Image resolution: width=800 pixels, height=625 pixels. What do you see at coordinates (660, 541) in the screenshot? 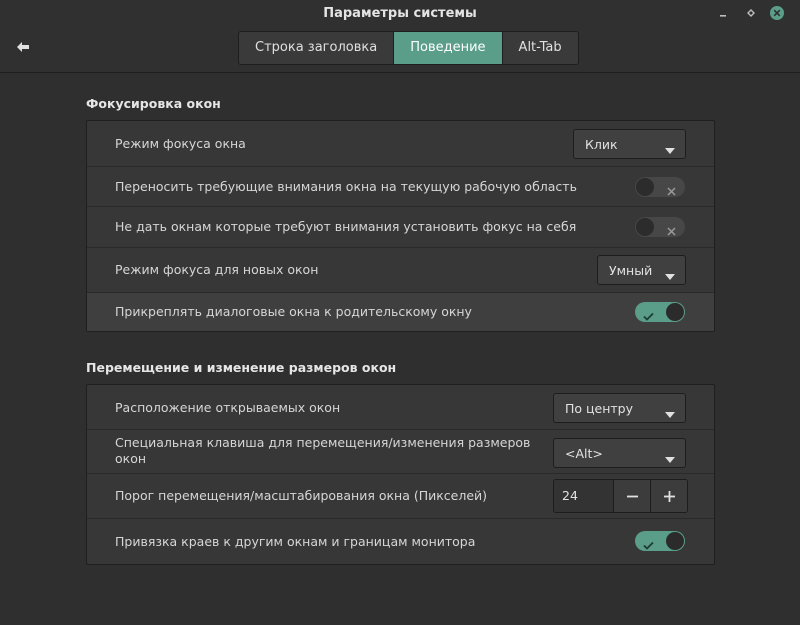
I see `edge-snapping-switch` at bounding box center [660, 541].